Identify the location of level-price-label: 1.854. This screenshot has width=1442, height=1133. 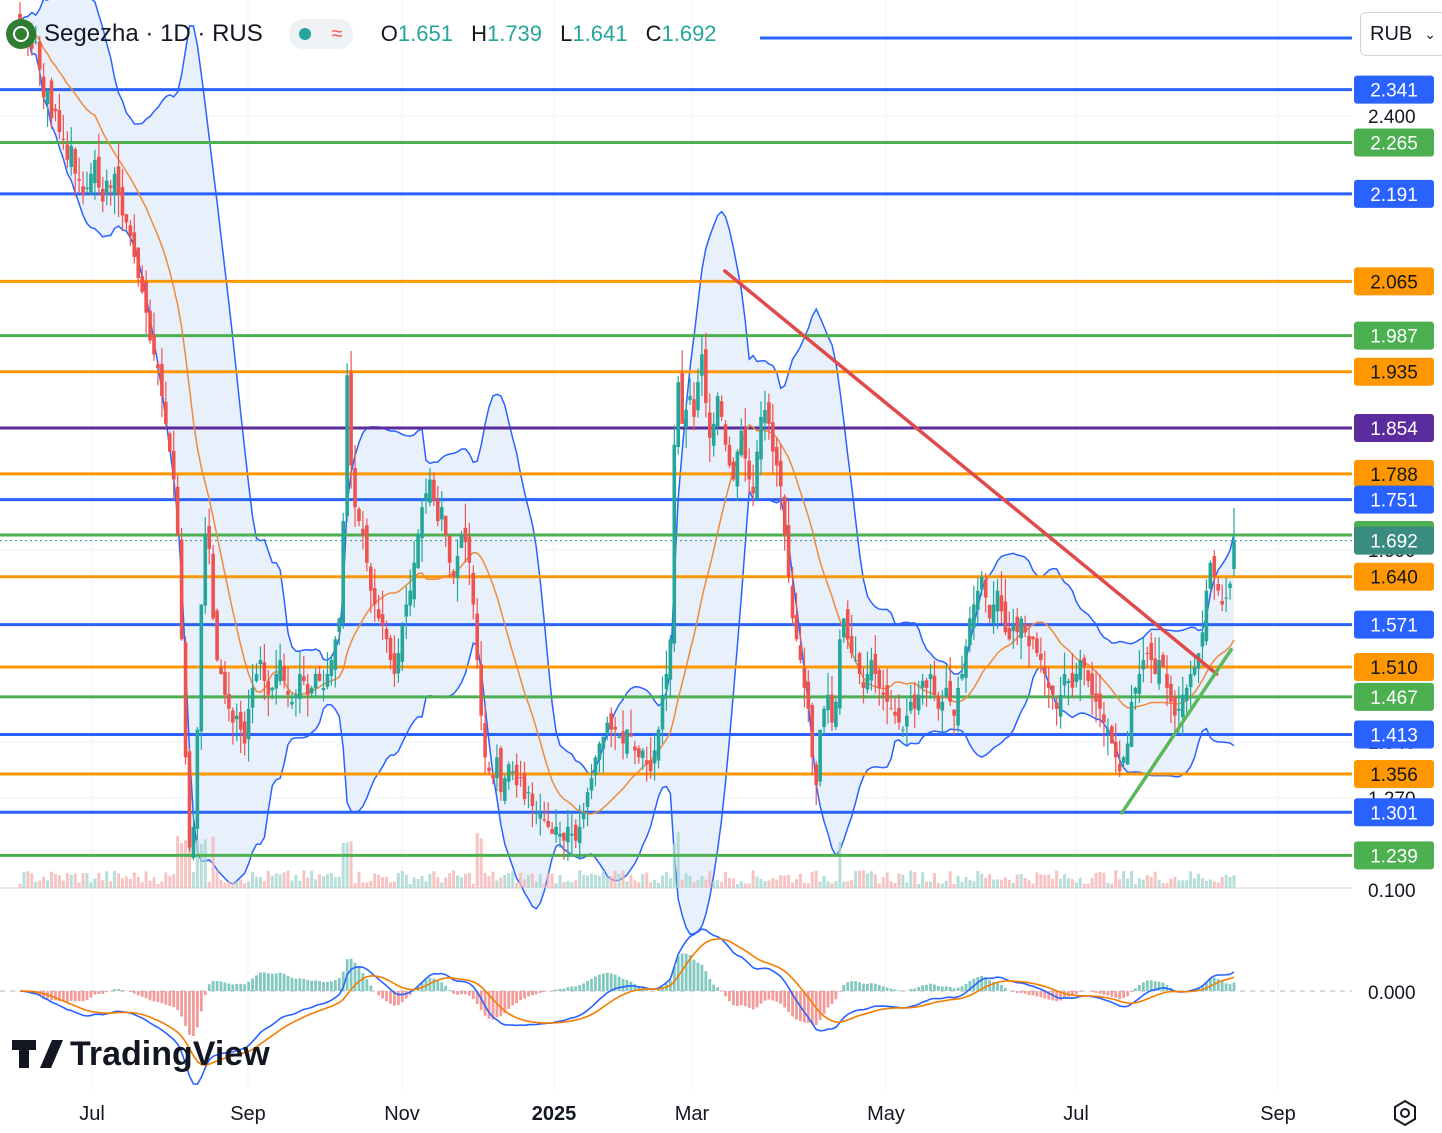
(1394, 429).